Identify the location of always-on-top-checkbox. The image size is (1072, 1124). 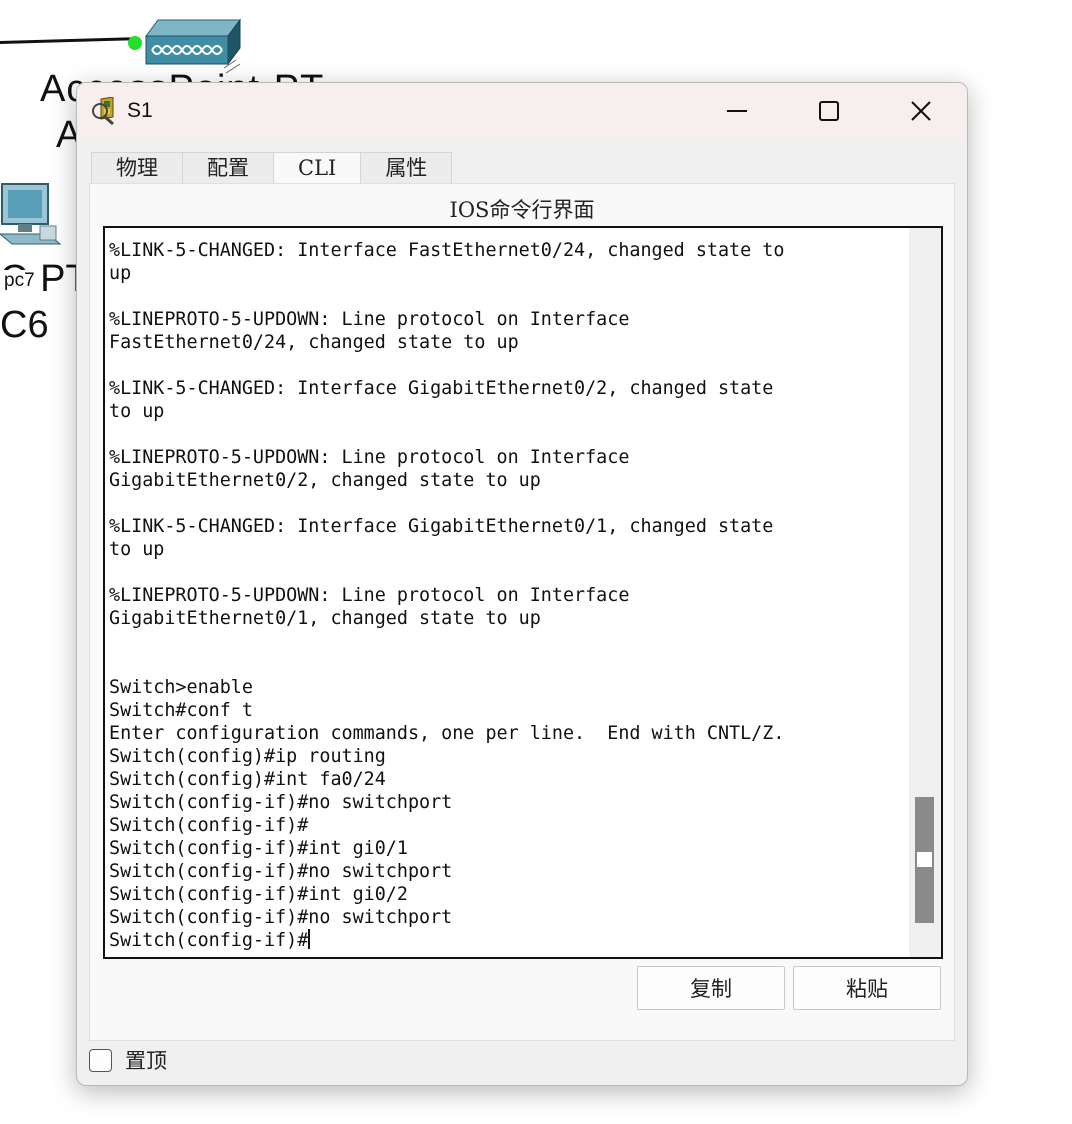
(100, 1060).